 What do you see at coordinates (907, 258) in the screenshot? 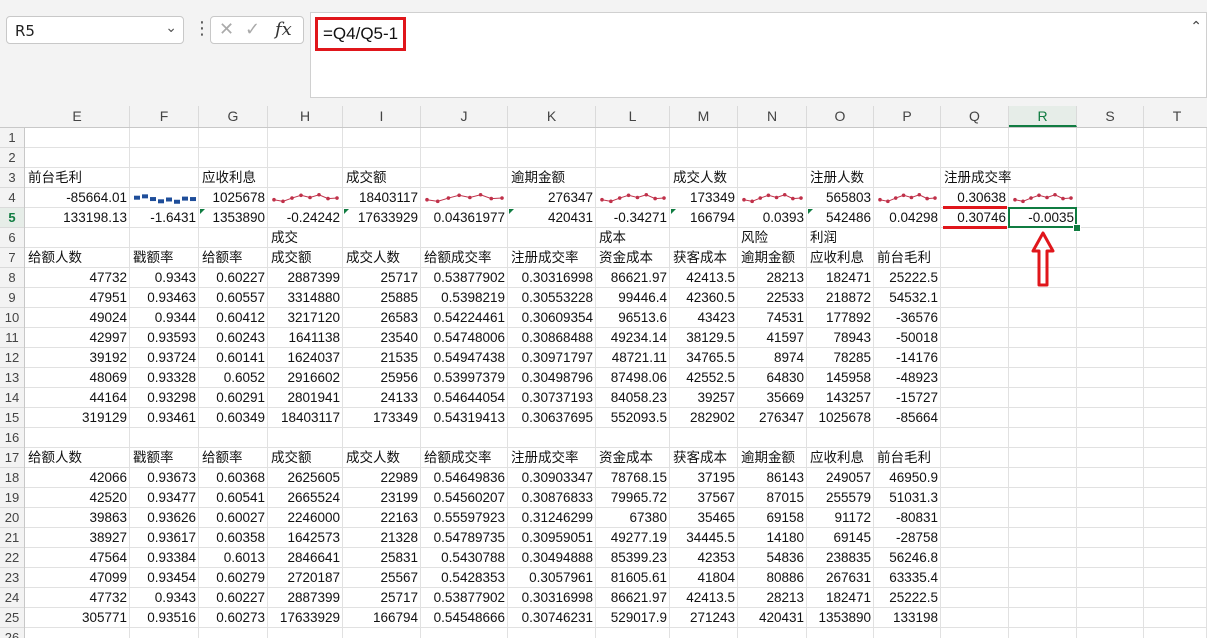
I see `cell-P7: 前台毛利` at bounding box center [907, 258].